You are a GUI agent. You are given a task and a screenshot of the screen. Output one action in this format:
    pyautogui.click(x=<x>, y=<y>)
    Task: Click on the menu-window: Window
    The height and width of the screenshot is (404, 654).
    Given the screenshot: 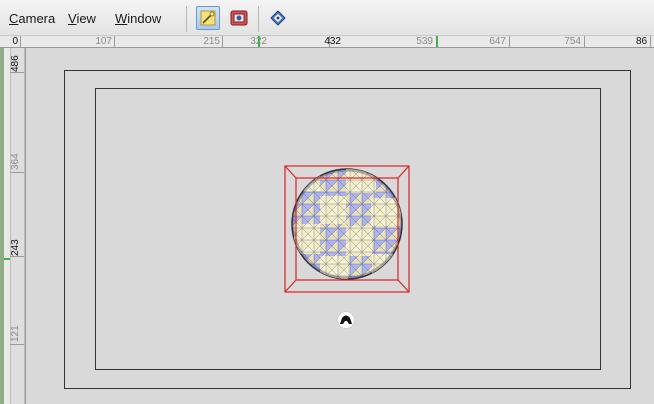 What is the action you would take?
    pyautogui.click(x=138, y=18)
    